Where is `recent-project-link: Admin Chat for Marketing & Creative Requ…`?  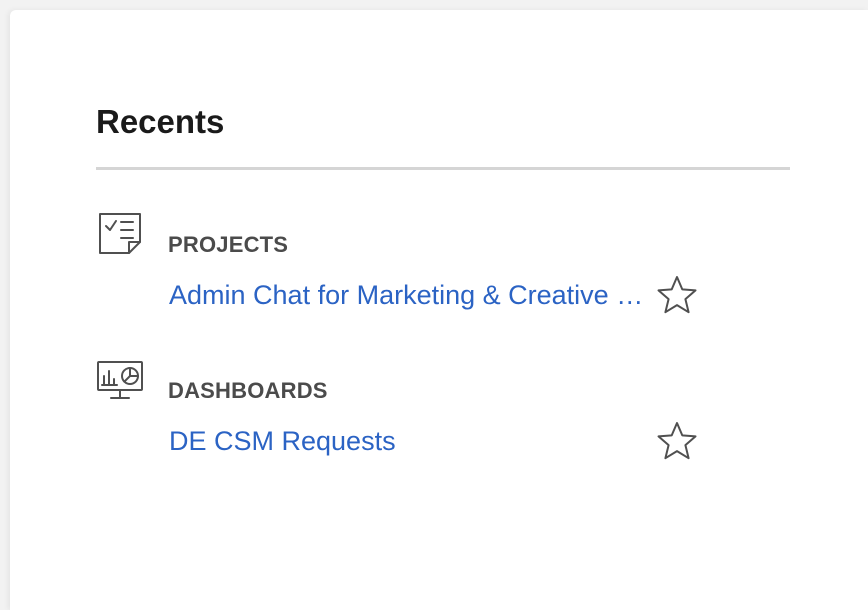 recent-project-link: Admin Chat for Marketing & Creative Requ… is located at coordinates (412, 295).